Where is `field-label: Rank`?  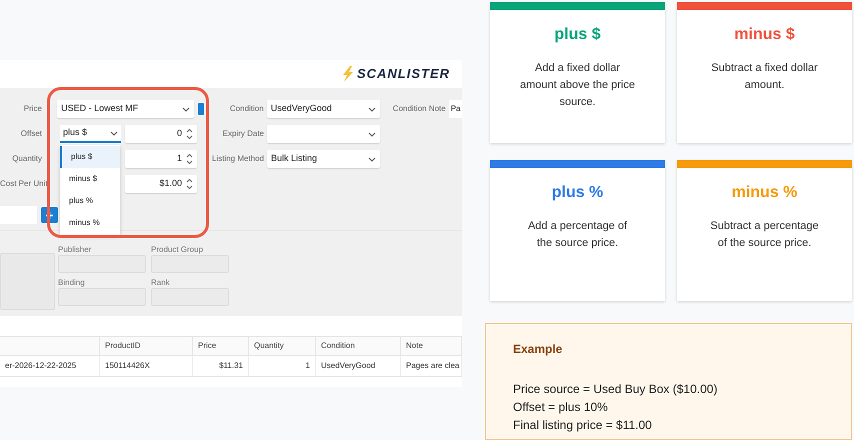 field-label: Rank is located at coordinates (161, 282).